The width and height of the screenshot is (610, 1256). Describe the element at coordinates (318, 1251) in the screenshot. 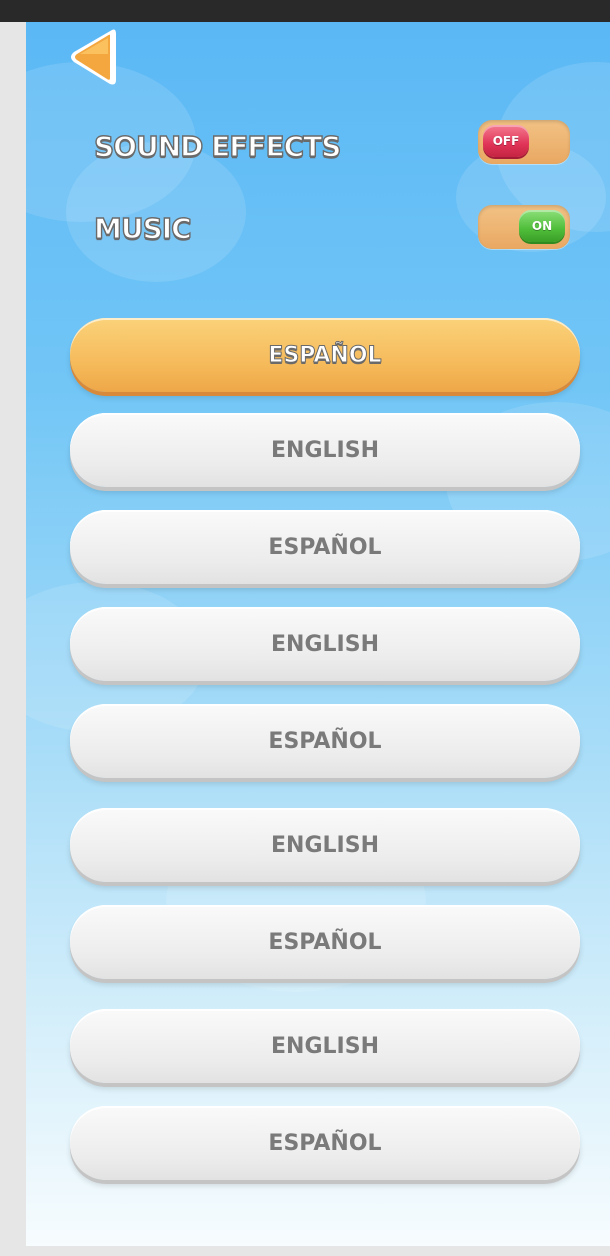

I see `frame-bottom-border` at that location.